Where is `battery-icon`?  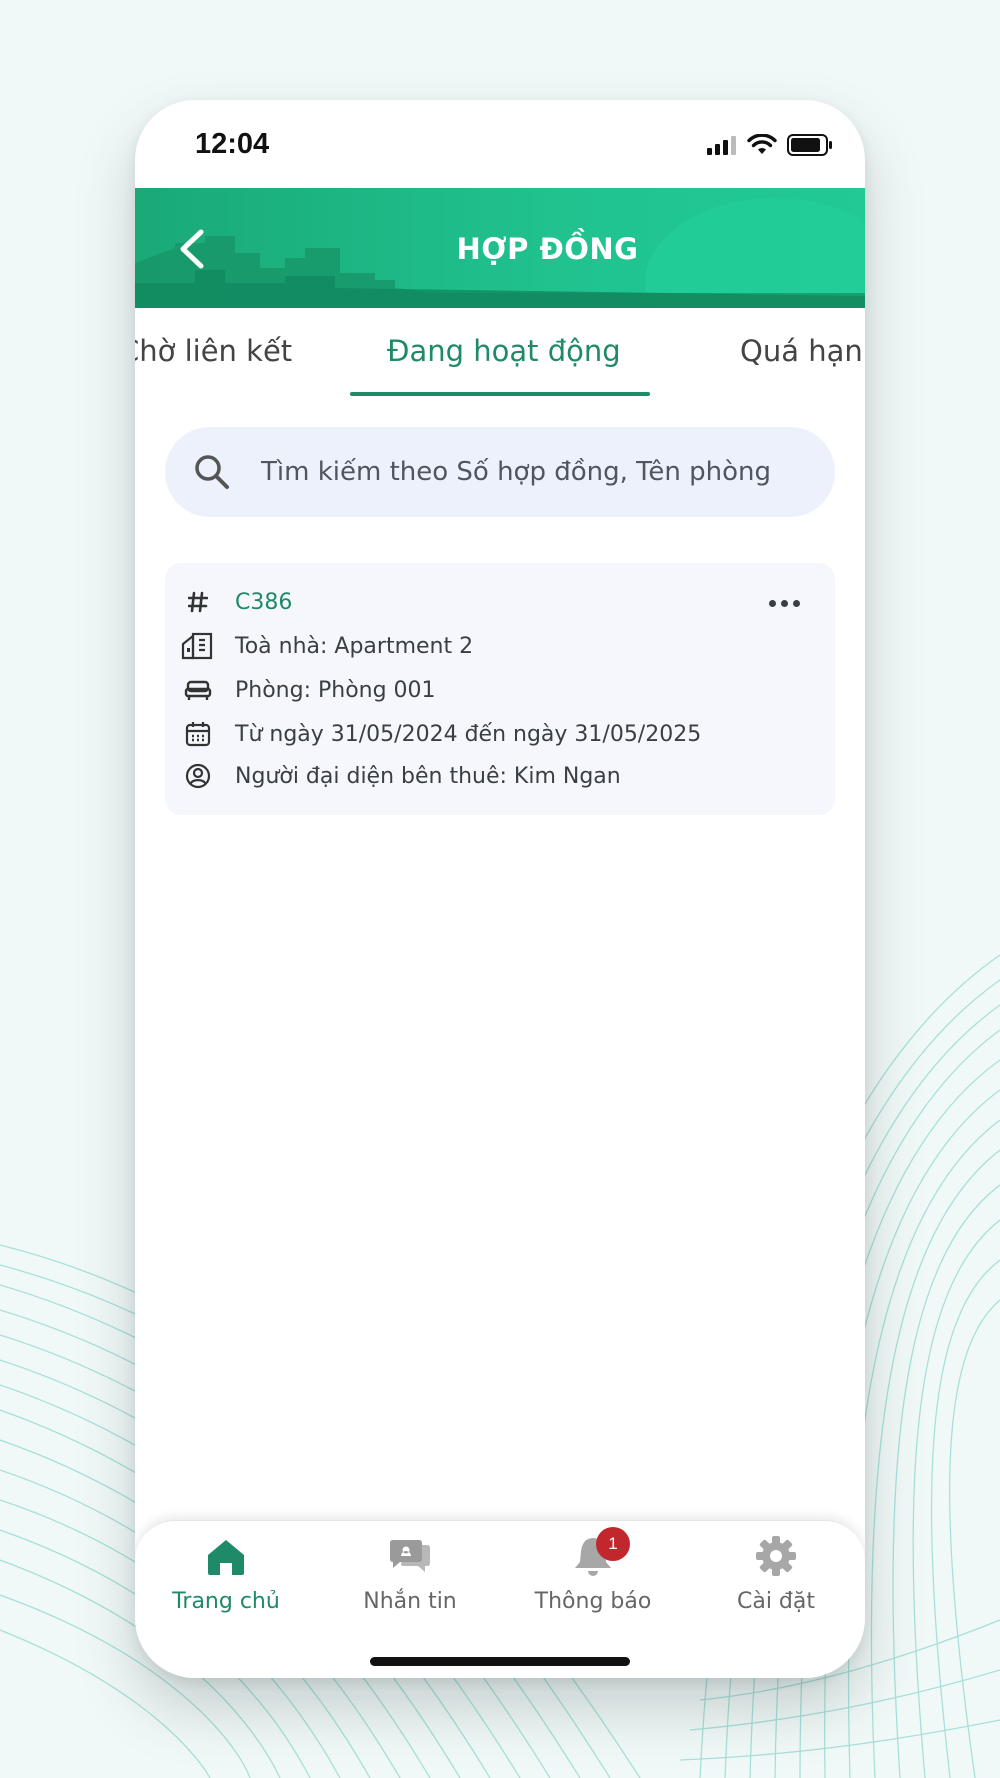 battery-icon is located at coordinates (809, 145).